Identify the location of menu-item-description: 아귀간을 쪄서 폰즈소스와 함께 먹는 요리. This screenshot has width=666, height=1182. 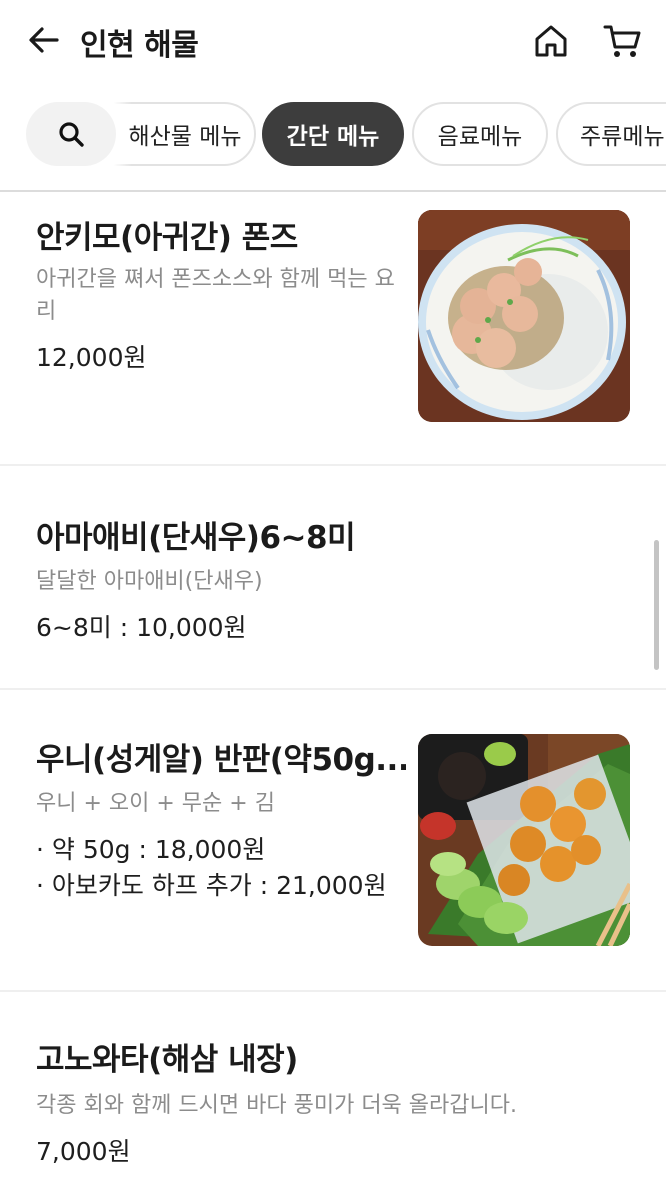
(215, 295).